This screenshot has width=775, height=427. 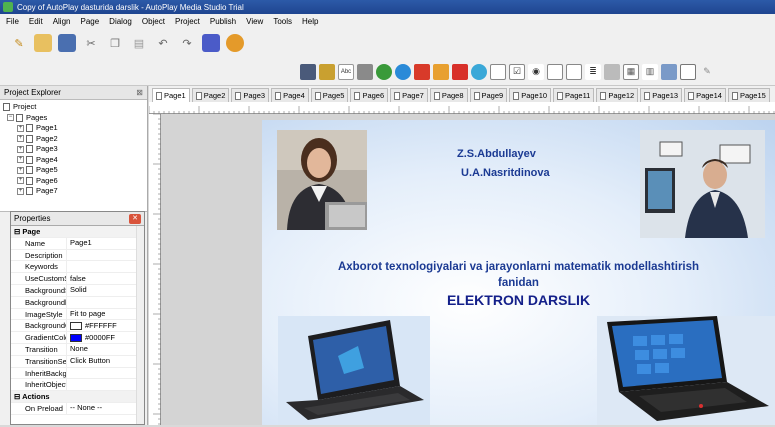 I want to click on property-row: ImageStyle Fit to page, so click(x=77, y=314).